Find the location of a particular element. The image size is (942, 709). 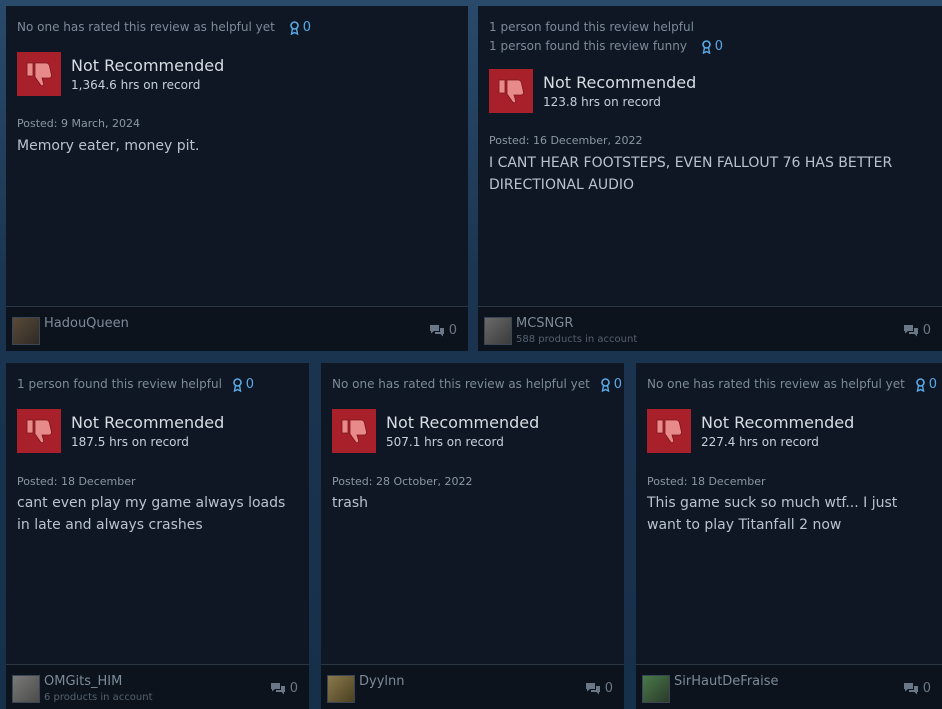

hours-on-record: 187.5 hrs on record is located at coordinates (130, 442).